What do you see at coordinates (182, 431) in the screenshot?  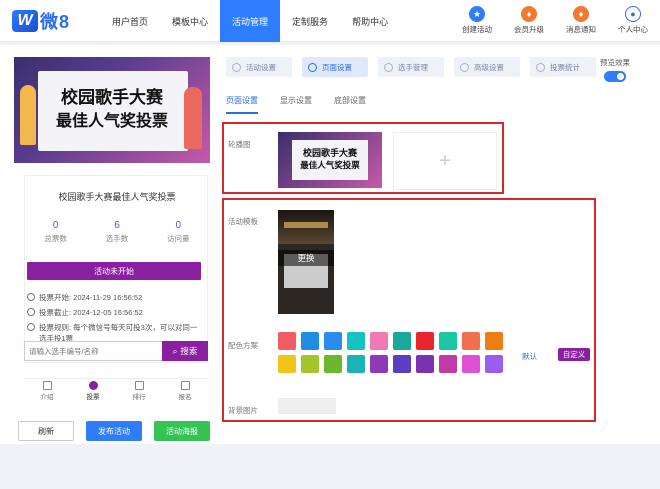 I see `activity-poster-button: 活动海报` at bounding box center [182, 431].